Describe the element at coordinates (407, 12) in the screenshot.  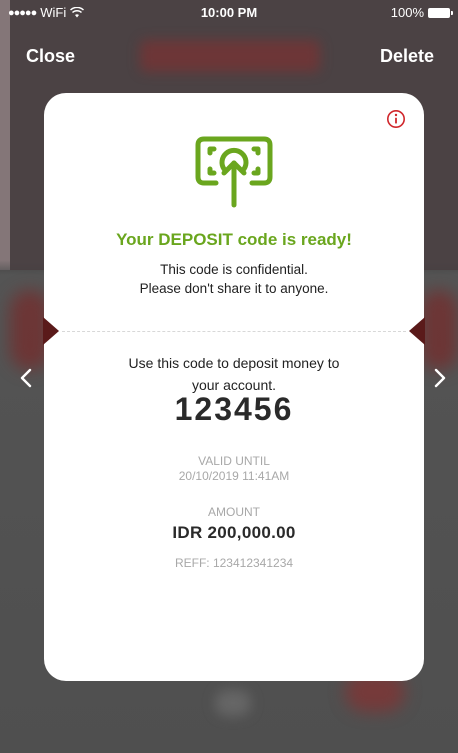
I see `battery-percentage: 100%` at that location.